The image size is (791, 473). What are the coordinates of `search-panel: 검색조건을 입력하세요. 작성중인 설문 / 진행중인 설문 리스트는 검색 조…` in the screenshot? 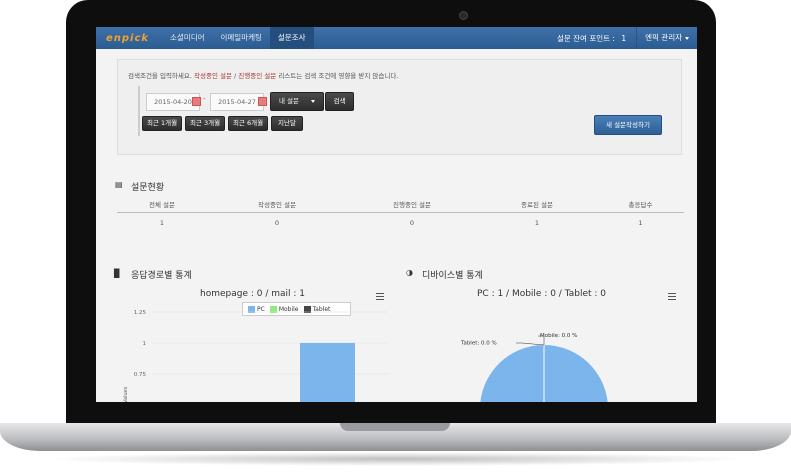 It's located at (399, 107).